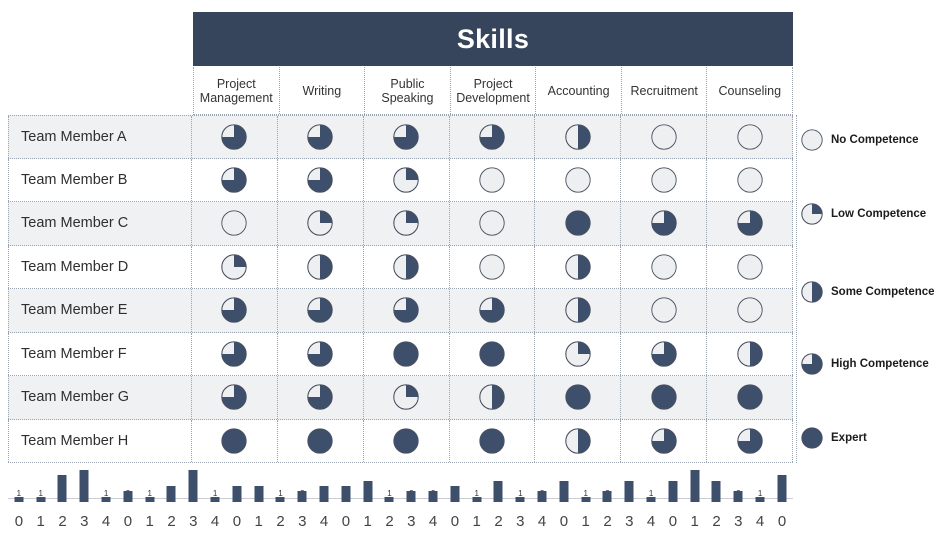 The image size is (941, 536). I want to click on histogram-bar-slot: 52, so click(63, 500).